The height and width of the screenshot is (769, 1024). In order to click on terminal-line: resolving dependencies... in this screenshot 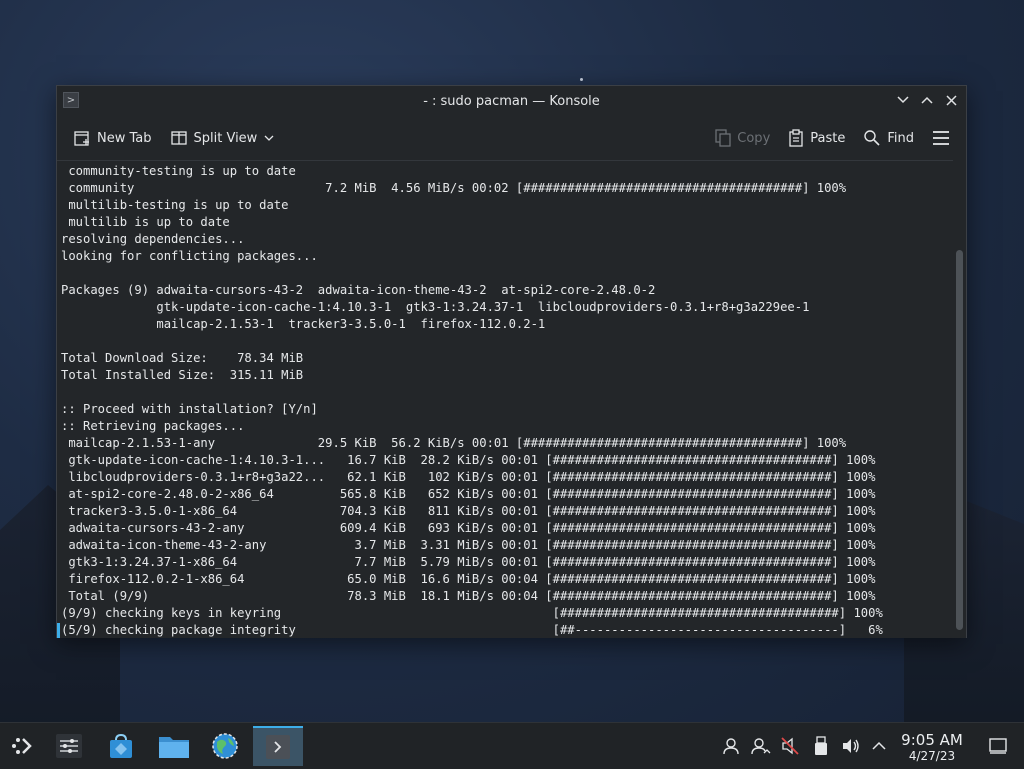, I will do `click(153, 239)`.